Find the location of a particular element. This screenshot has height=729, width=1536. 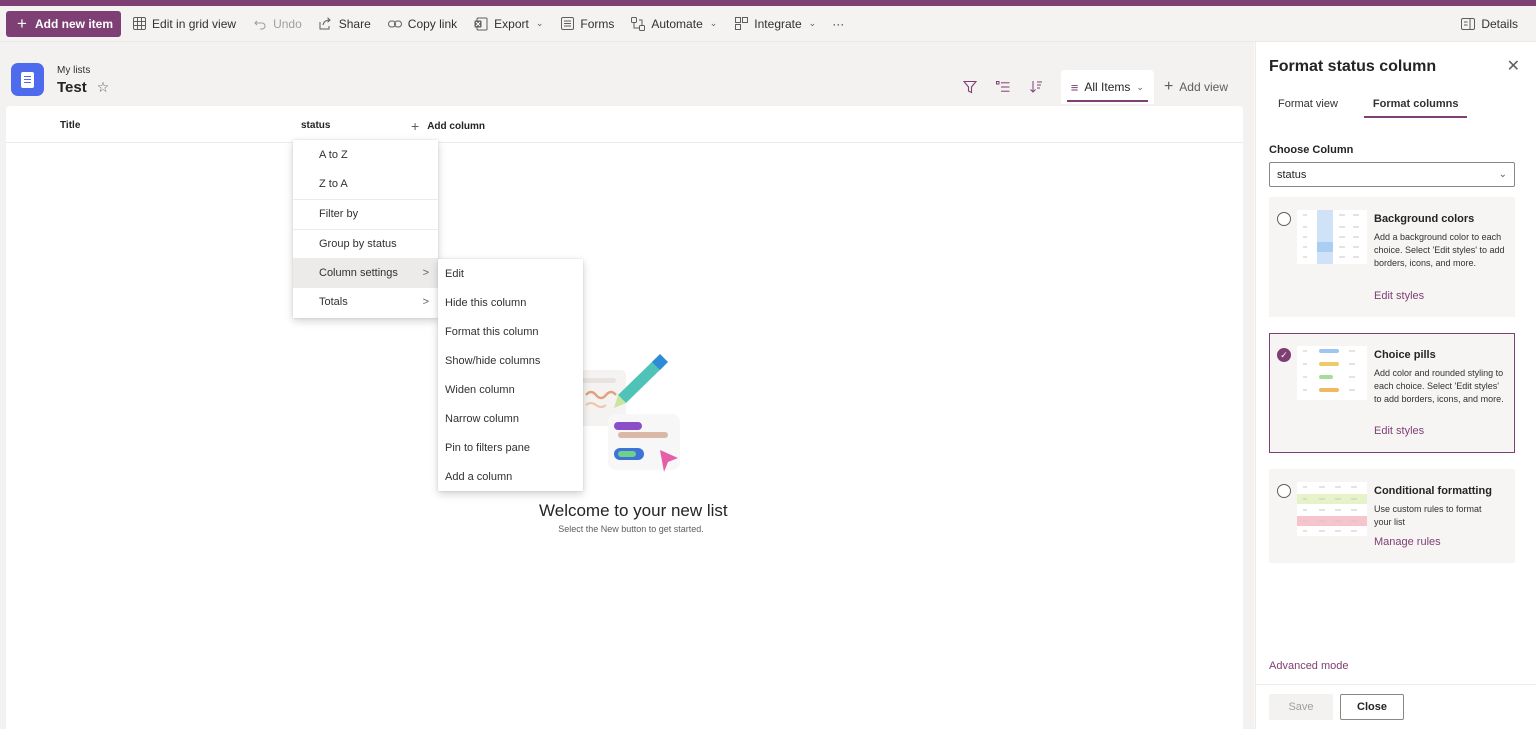

submenu-item-add-column: Add a column is located at coordinates (510, 476).